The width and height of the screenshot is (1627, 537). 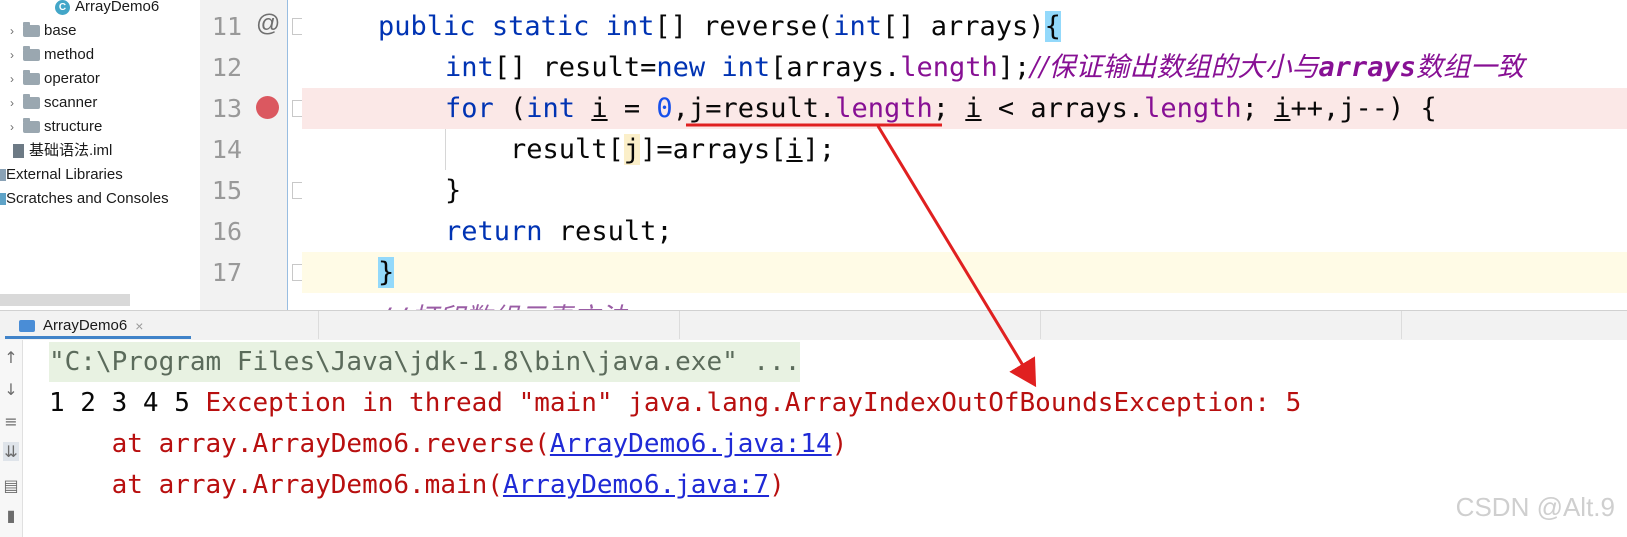 What do you see at coordinates (51, 103) in the screenshot?
I see `tree-item-scanner: › scanner` at bounding box center [51, 103].